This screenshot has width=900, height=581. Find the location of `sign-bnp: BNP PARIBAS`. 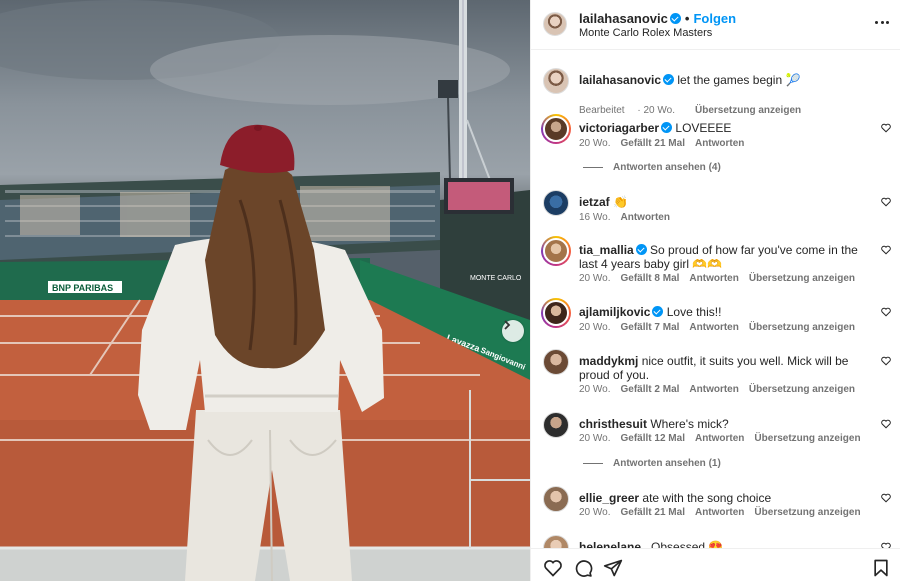

sign-bnp: BNP PARIBAS is located at coordinates (82, 288).